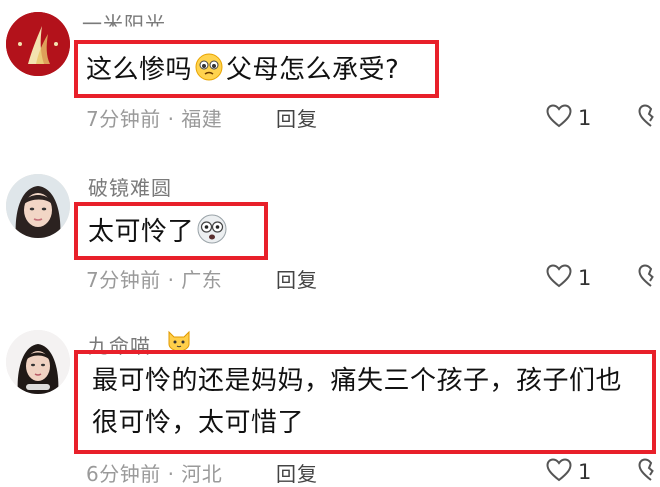 This screenshot has width=660, height=487. What do you see at coordinates (198, 423) in the screenshot?
I see `comment-text-line: 很可怜，太可惜了` at bounding box center [198, 423].